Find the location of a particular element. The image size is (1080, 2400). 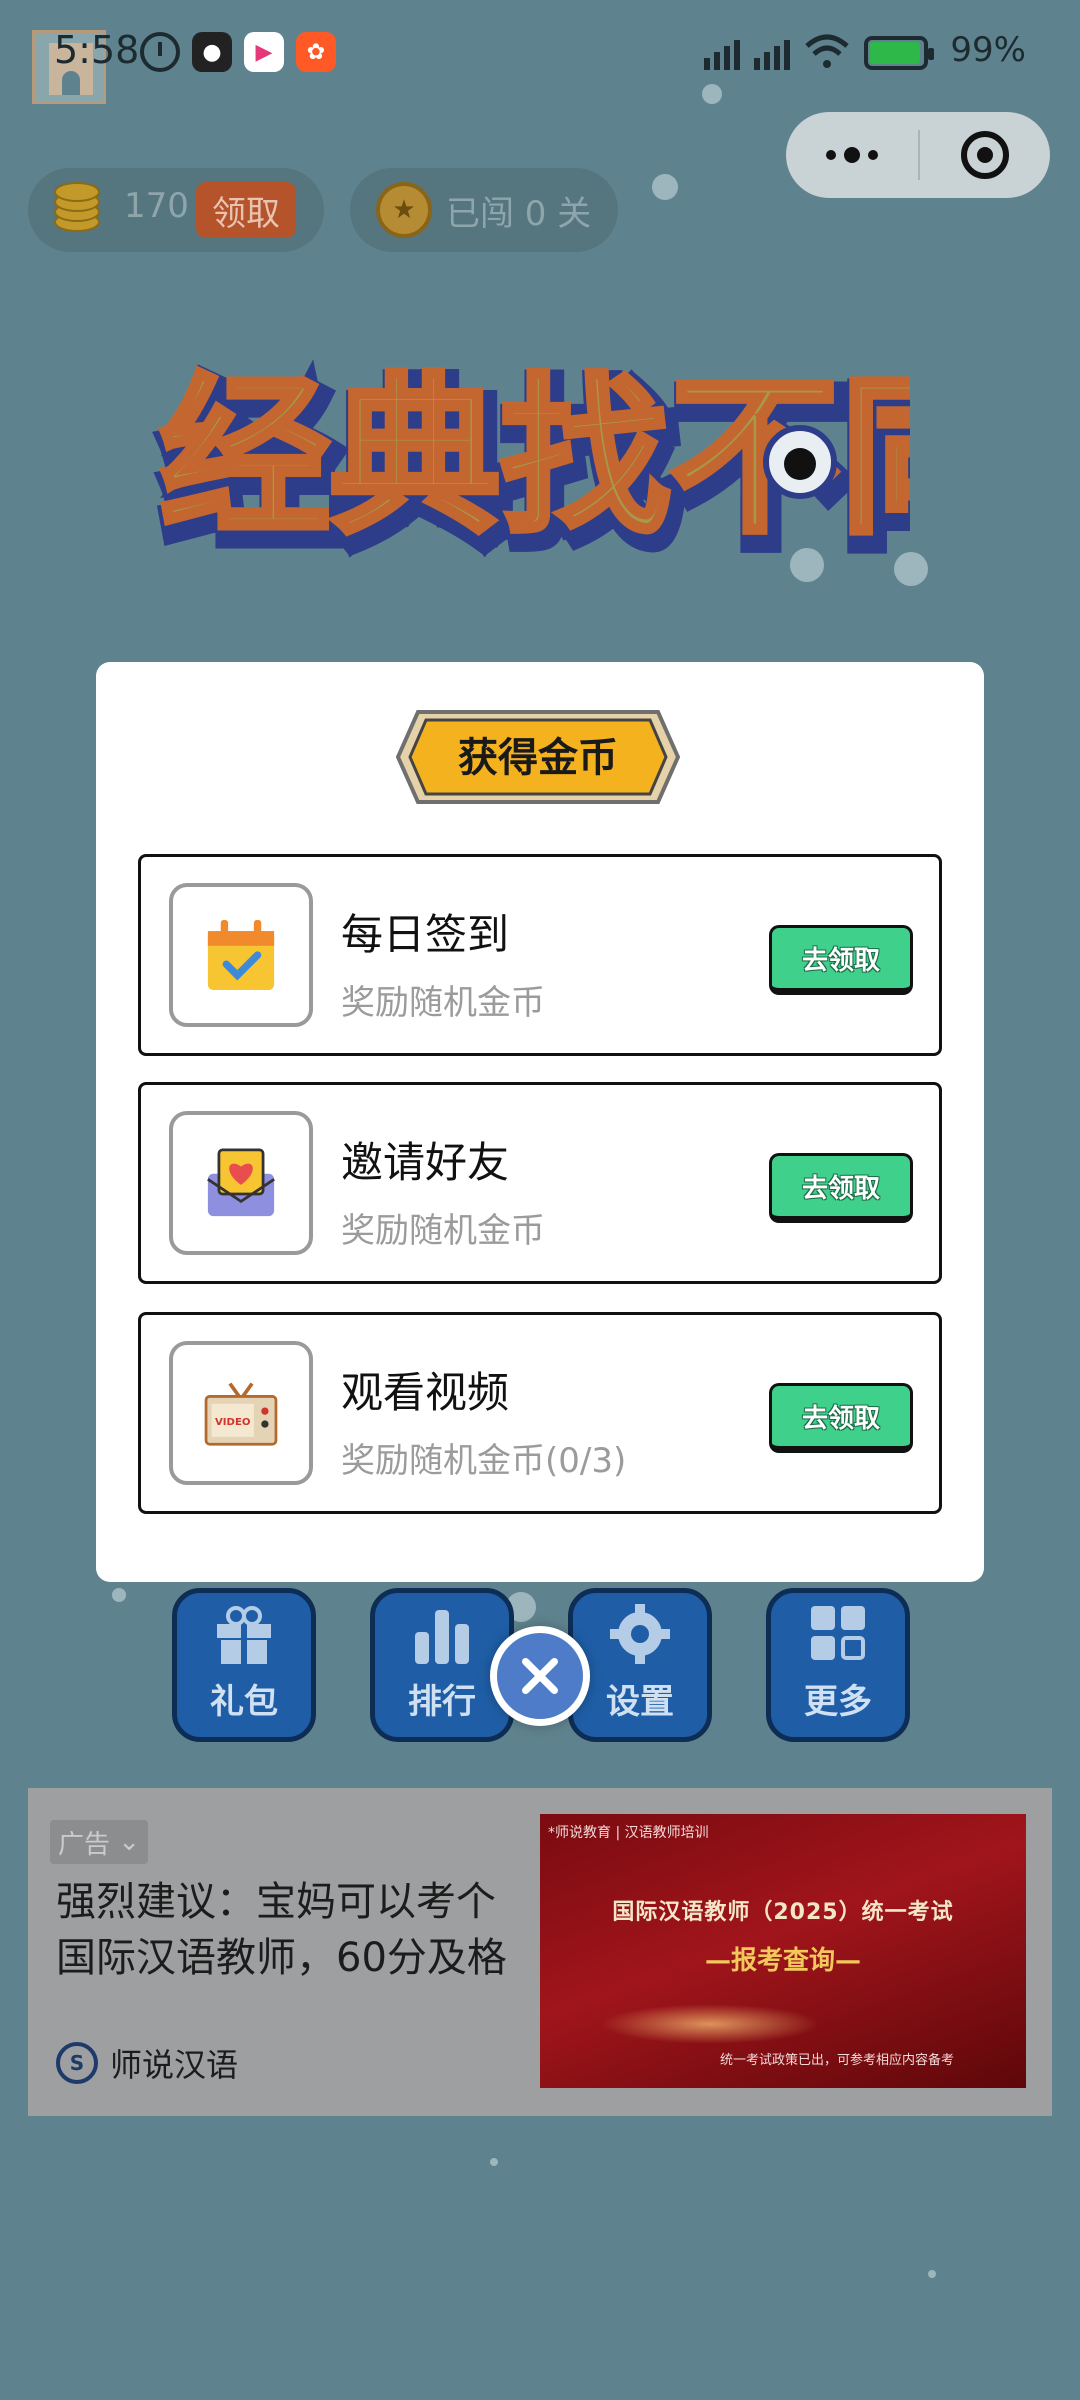

calendar-check-icon is located at coordinates (241, 955).